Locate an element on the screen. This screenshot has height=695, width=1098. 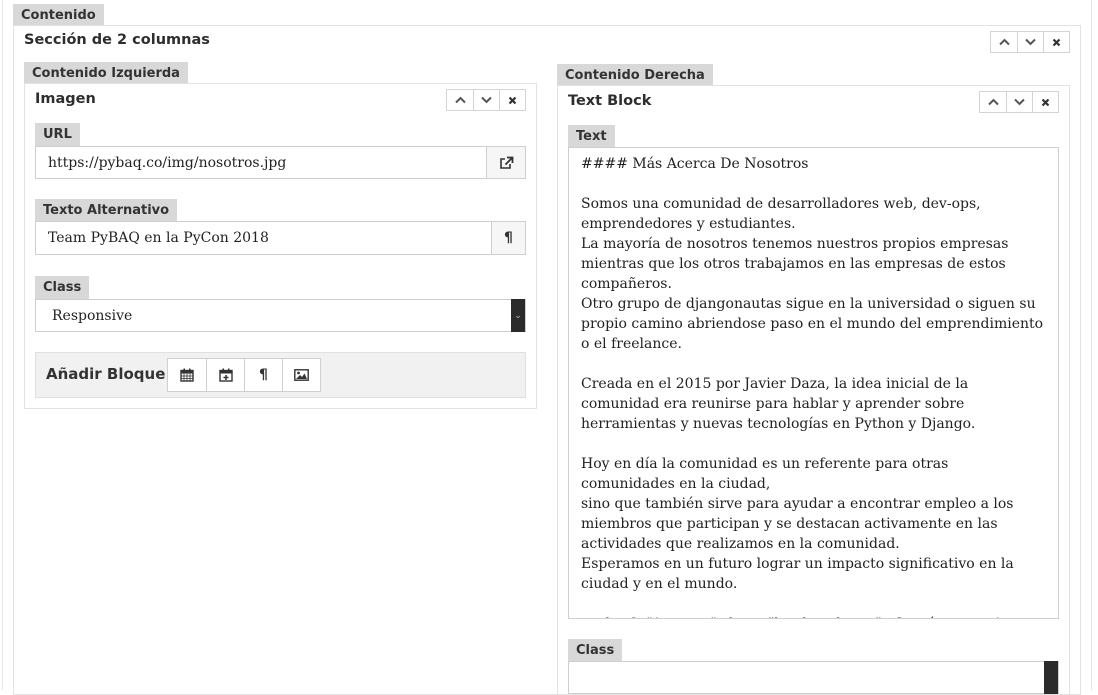
add-image-block-button is located at coordinates (301, 375).